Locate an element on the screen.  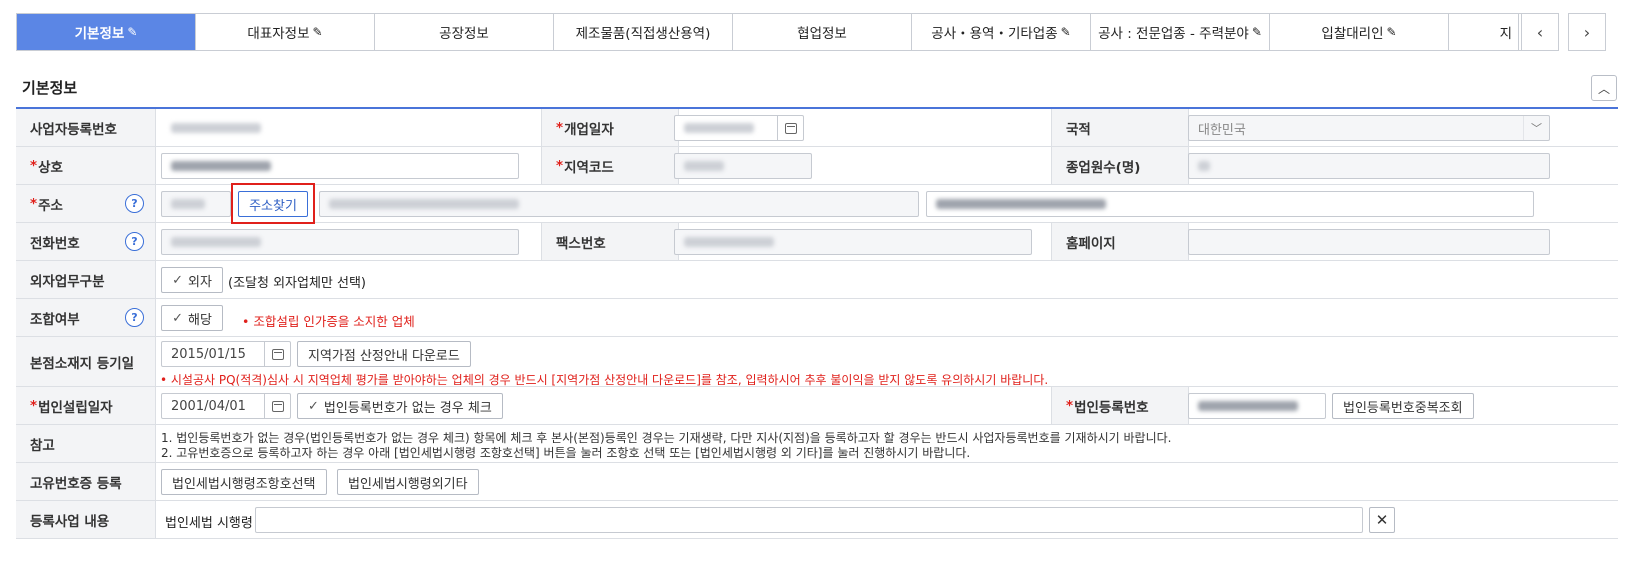
tab-representative-info: 대표자정보 ✎ is located at coordinates (285, 32).